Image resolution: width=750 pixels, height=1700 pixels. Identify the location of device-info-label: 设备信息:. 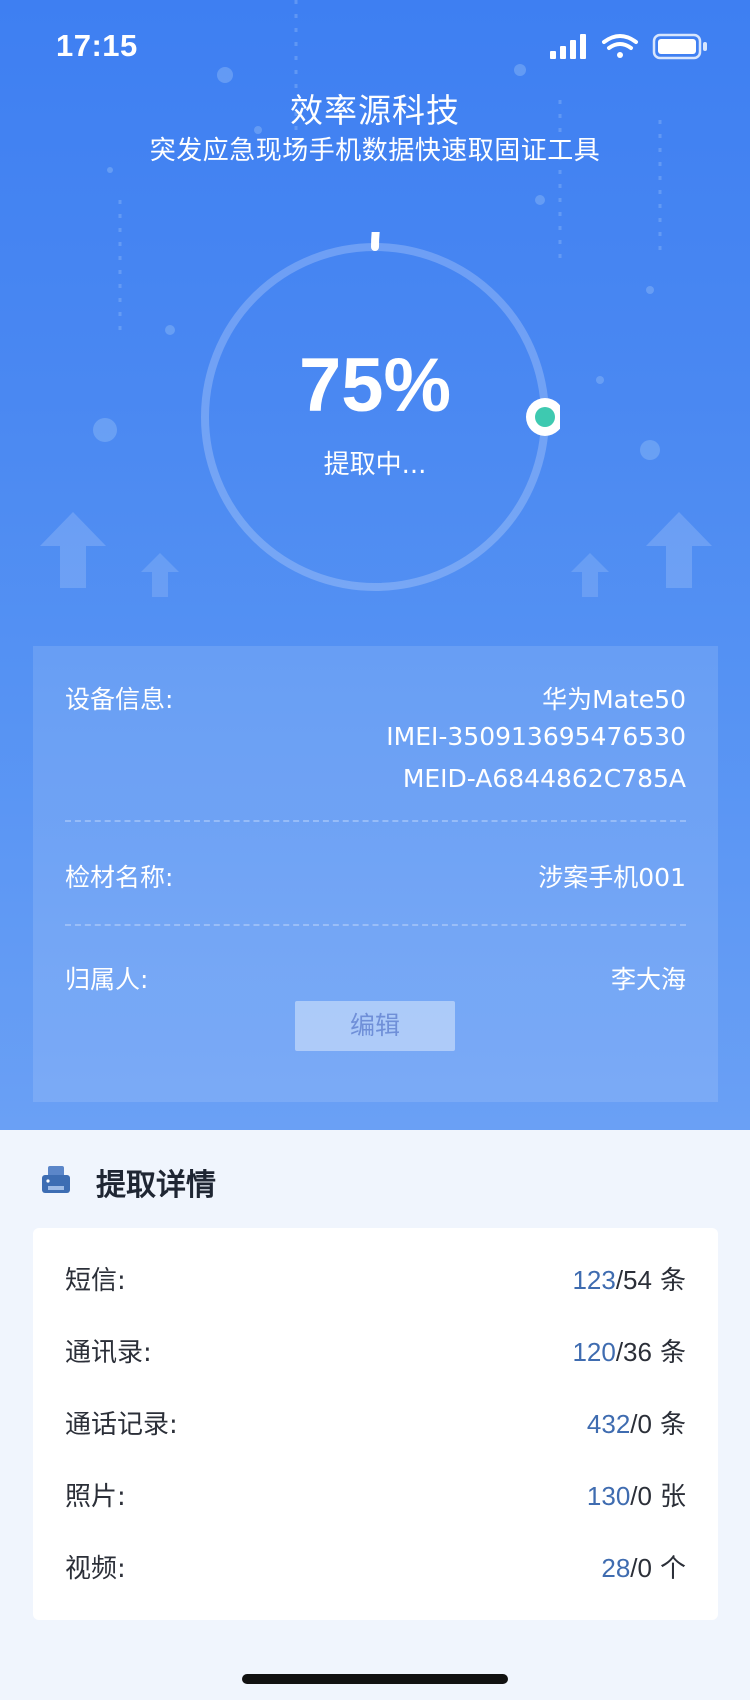
(119, 699).